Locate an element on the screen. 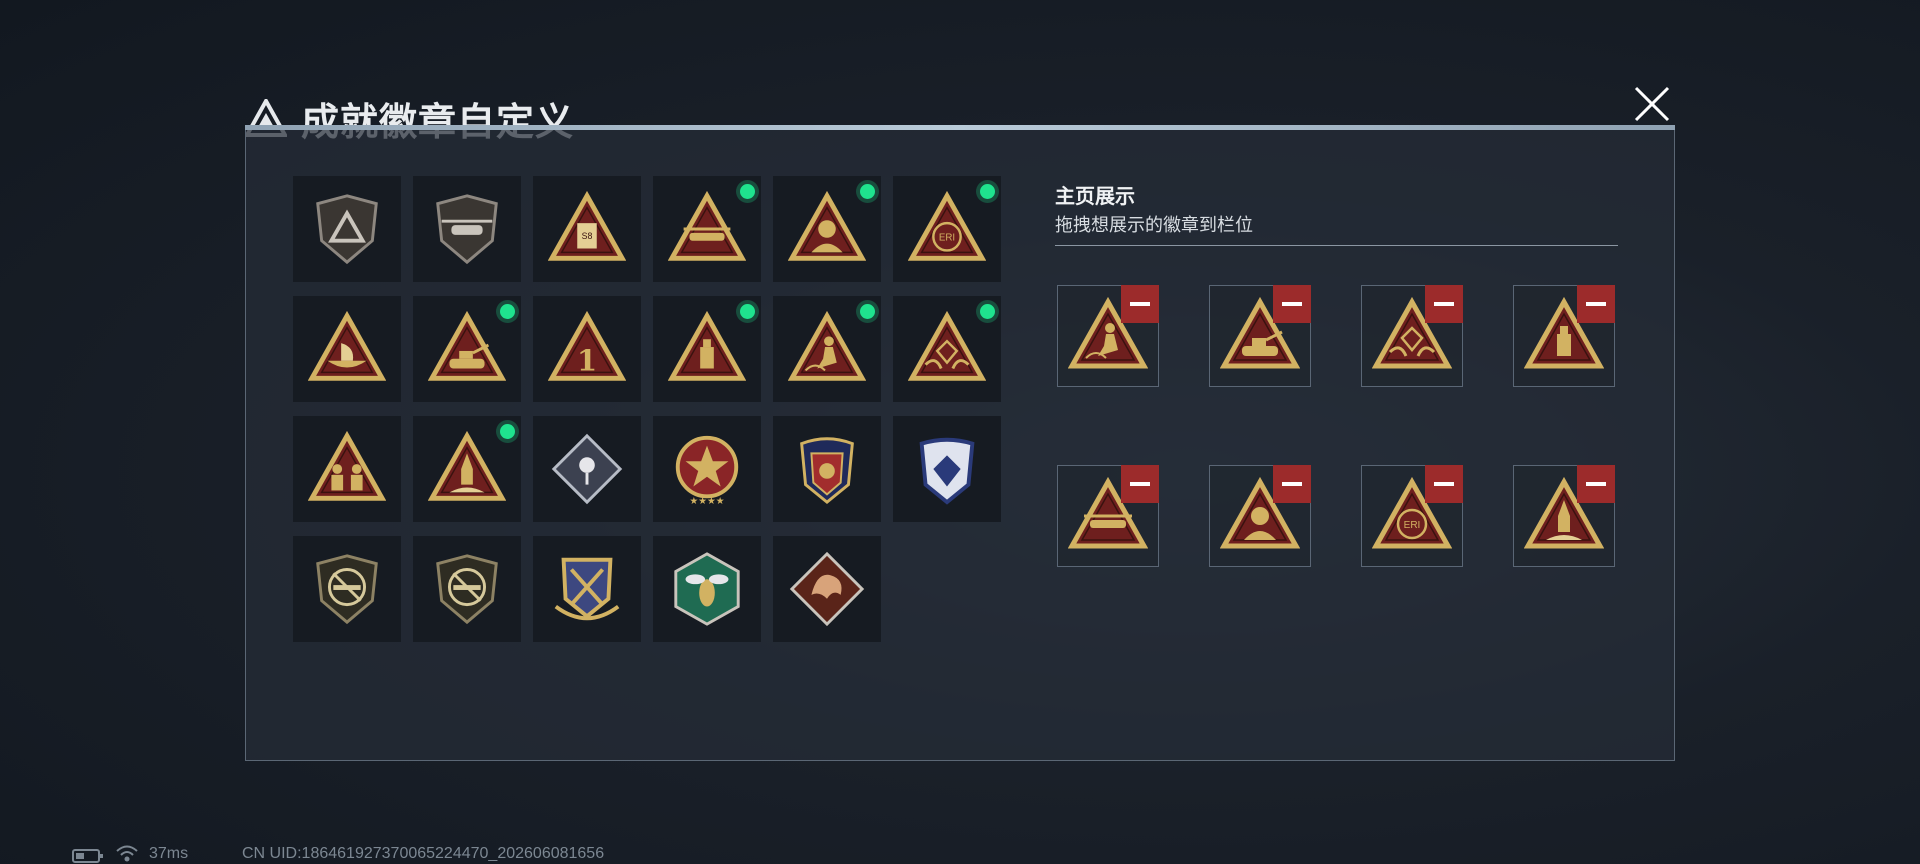  no-rifle-badge-icon is located at coordinates (347, 589).